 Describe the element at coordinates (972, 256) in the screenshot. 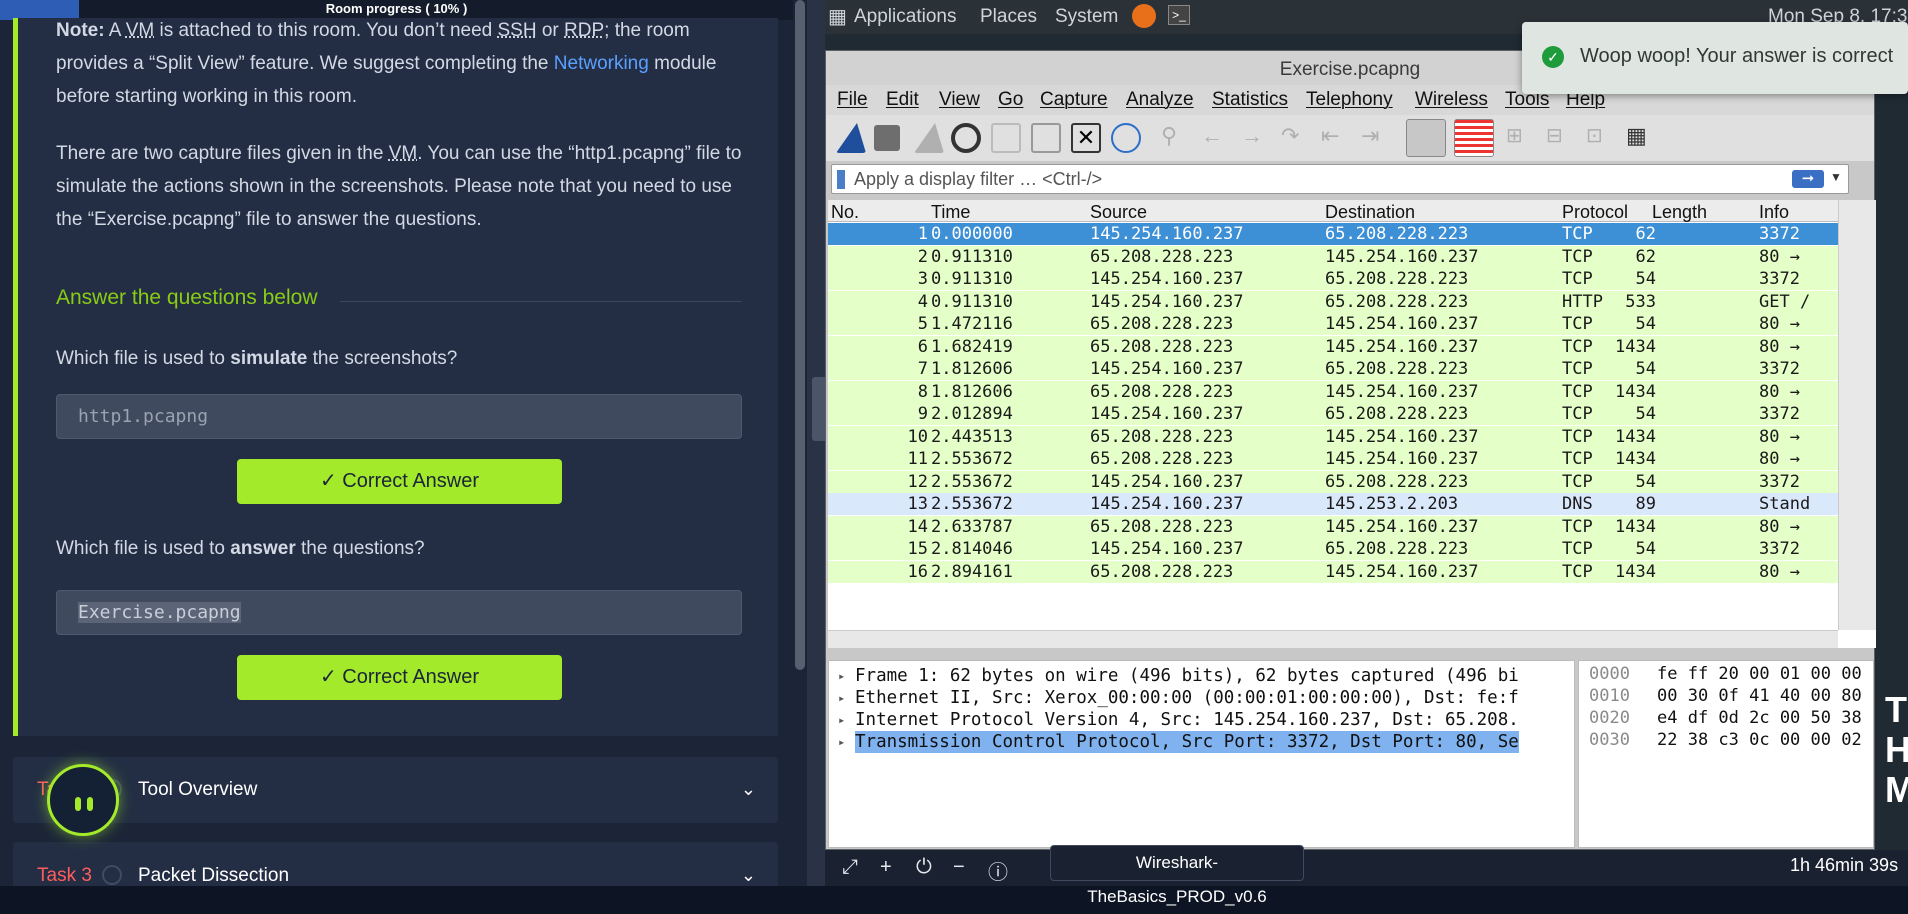

I see `packet-time: 0.911310` at that location.